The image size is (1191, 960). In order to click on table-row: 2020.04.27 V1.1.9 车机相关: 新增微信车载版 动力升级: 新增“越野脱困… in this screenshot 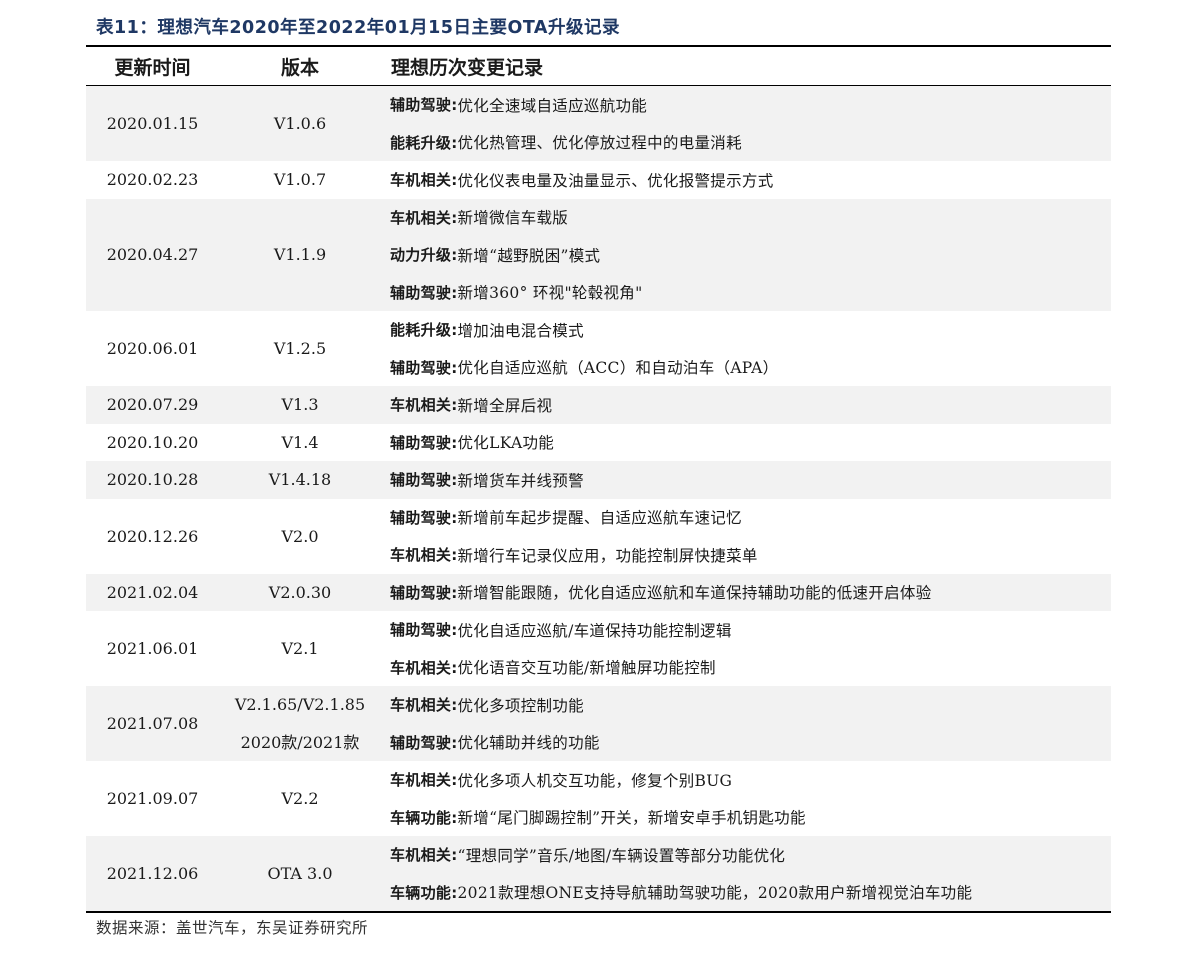, I will do `click(598, 255)`.